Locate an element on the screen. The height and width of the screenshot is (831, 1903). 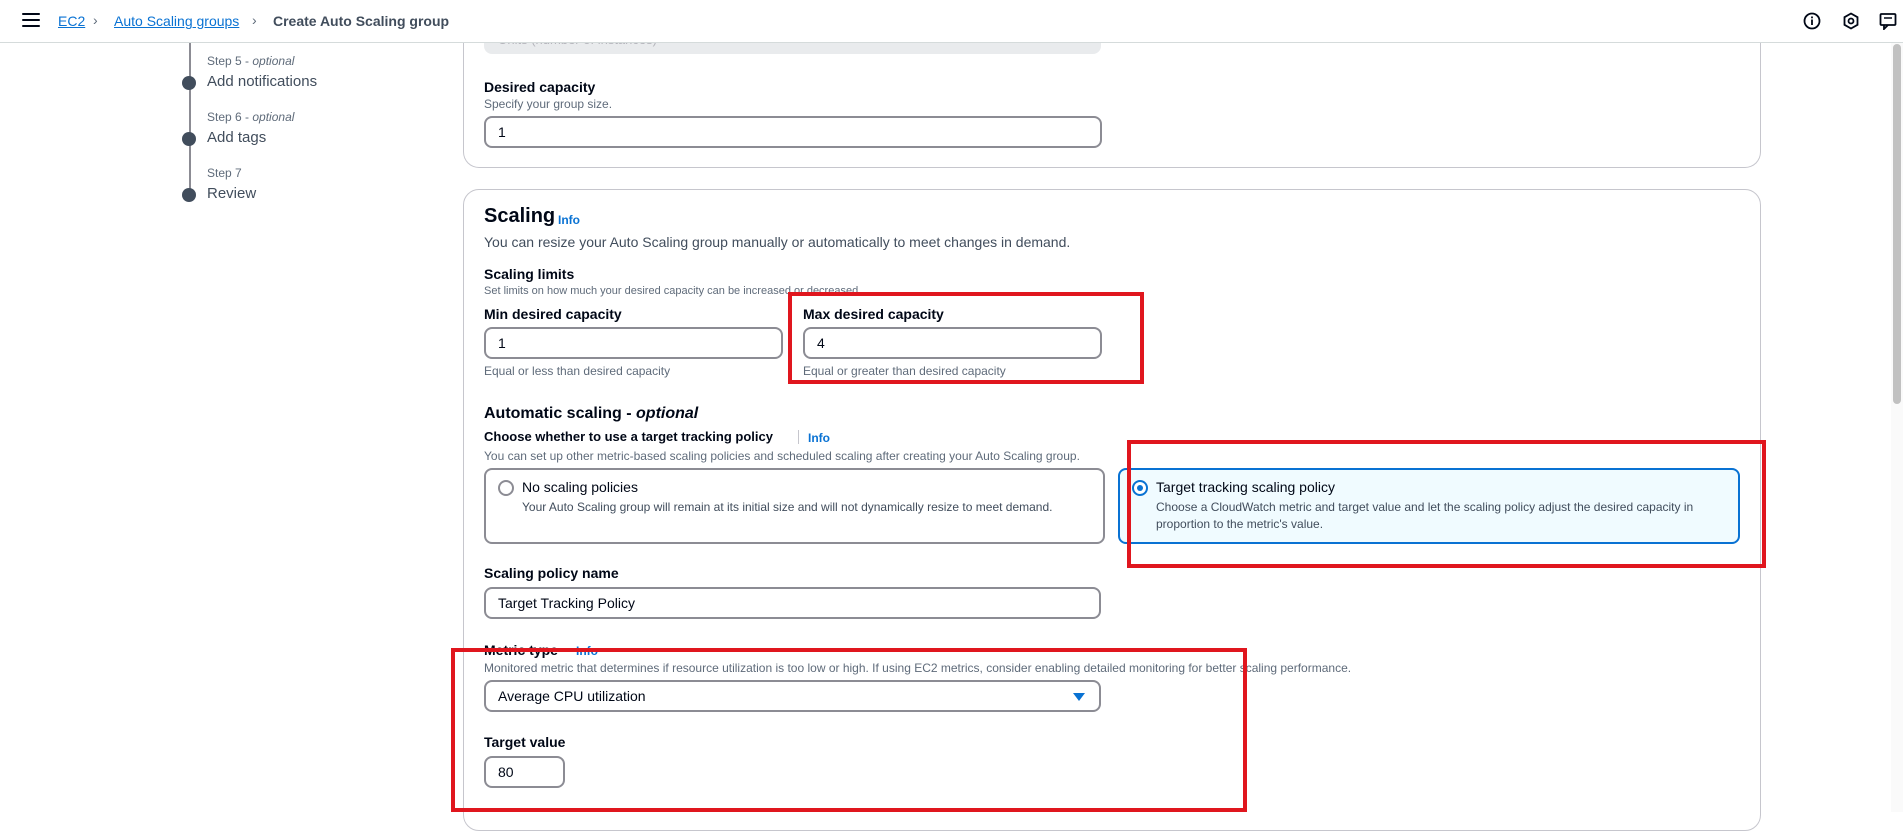
max-desired-capacity-input: 4 is located at coordinates (952, 343).